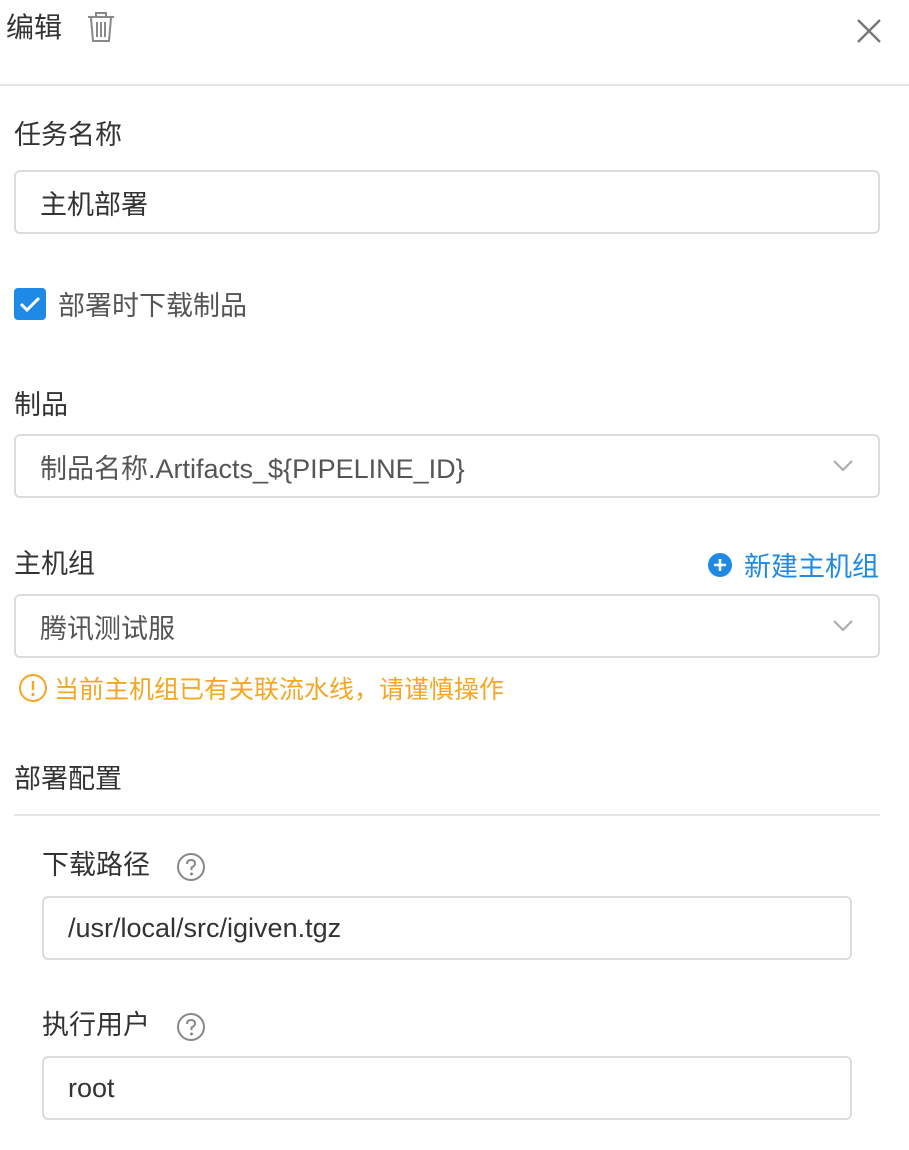  Describe the element at coordinates (68, 135) in the screenshot. I see `task-name-label: 任务名称` at that location.